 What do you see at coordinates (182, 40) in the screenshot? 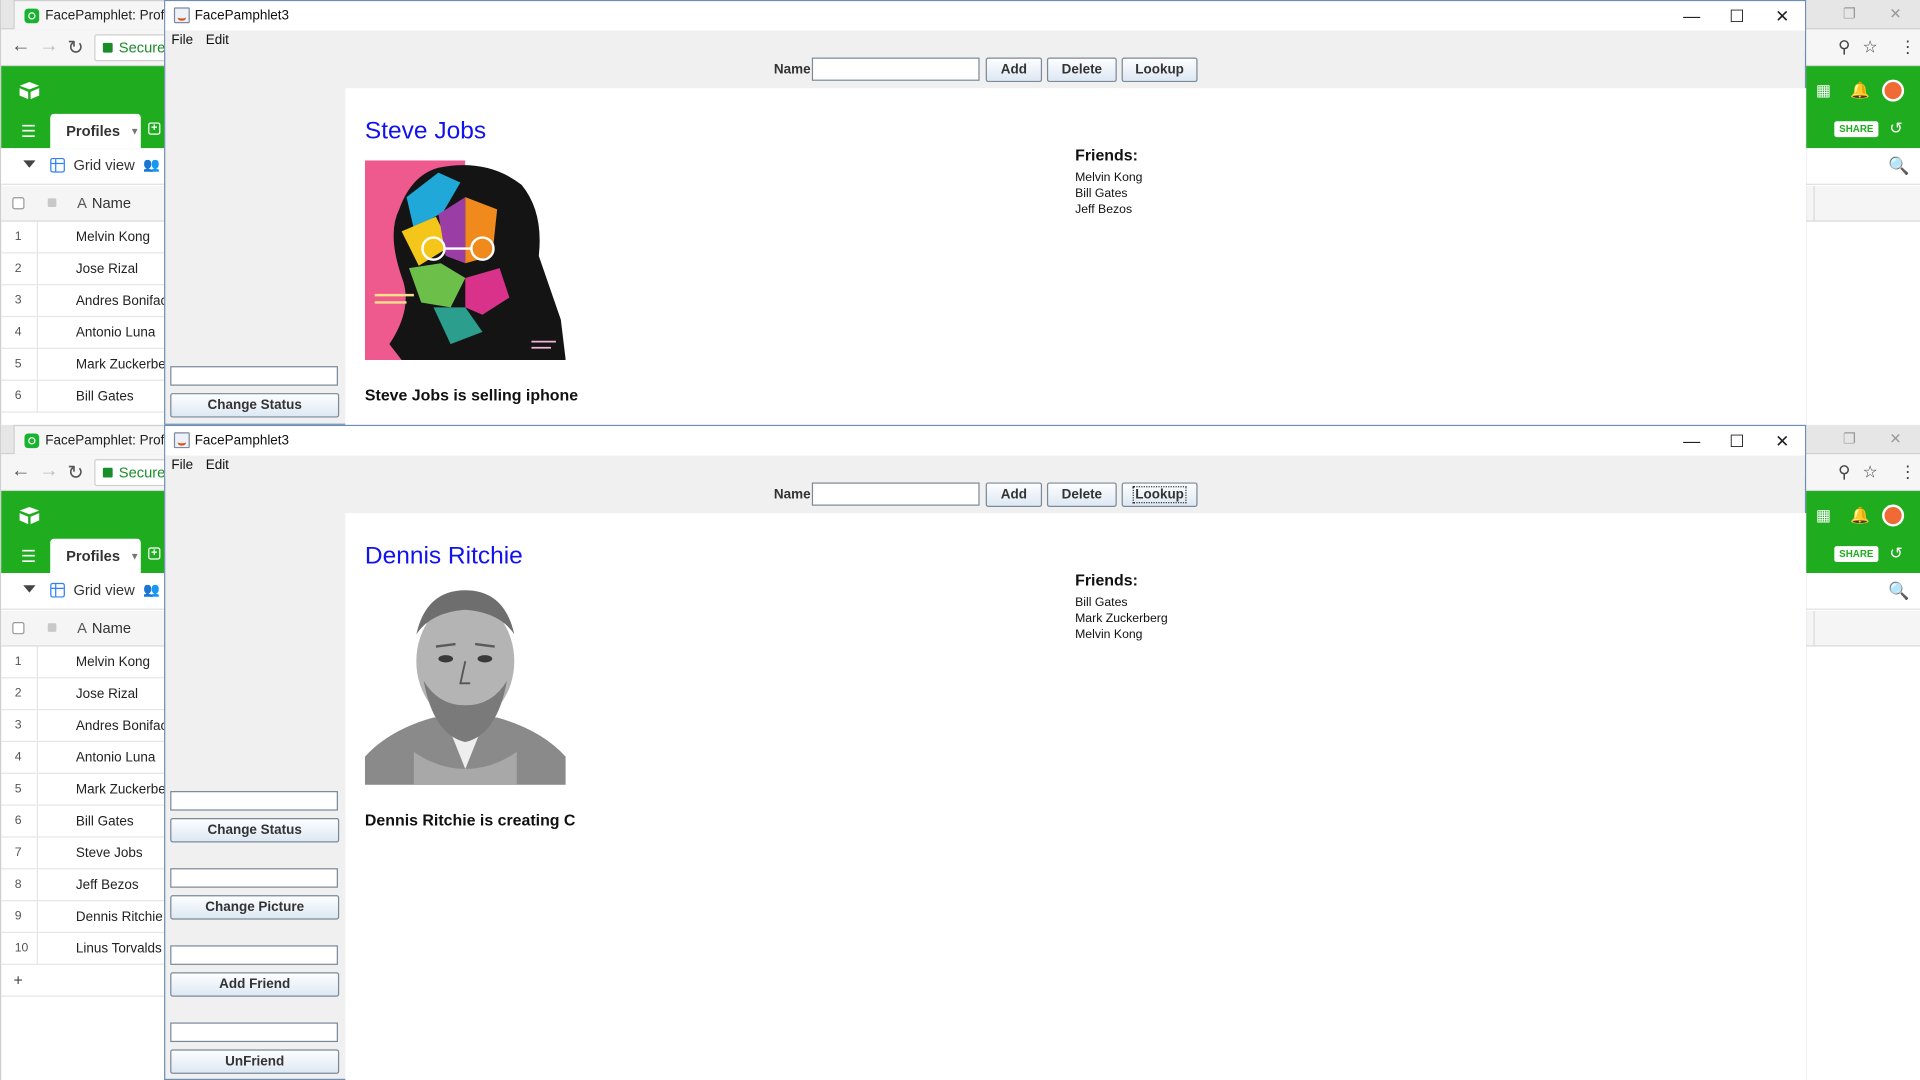
I see `menu-file: File` at bounding box center [182, 40].